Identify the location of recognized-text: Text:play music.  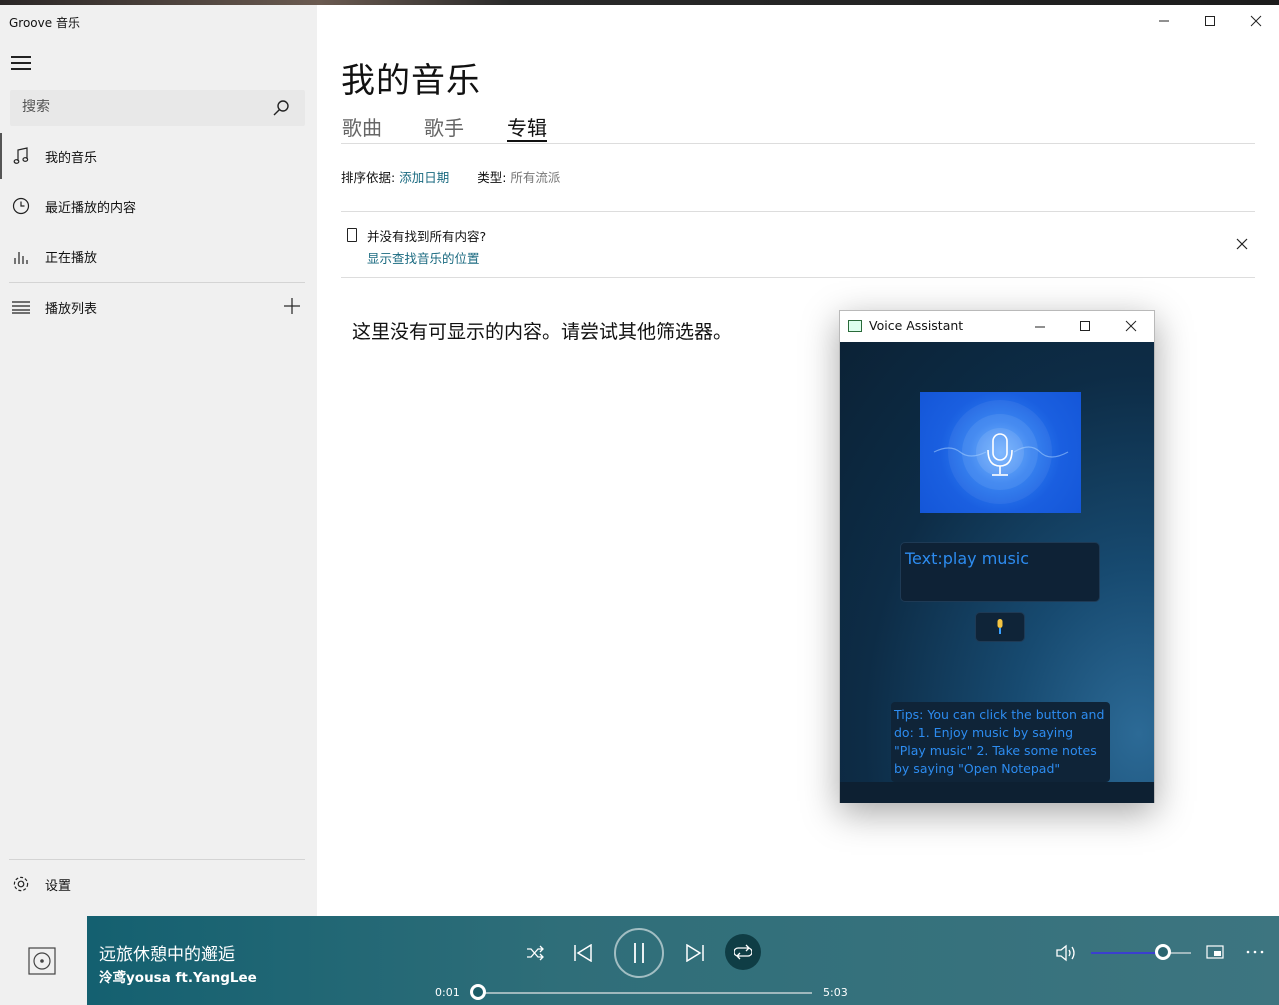
(967, 558).